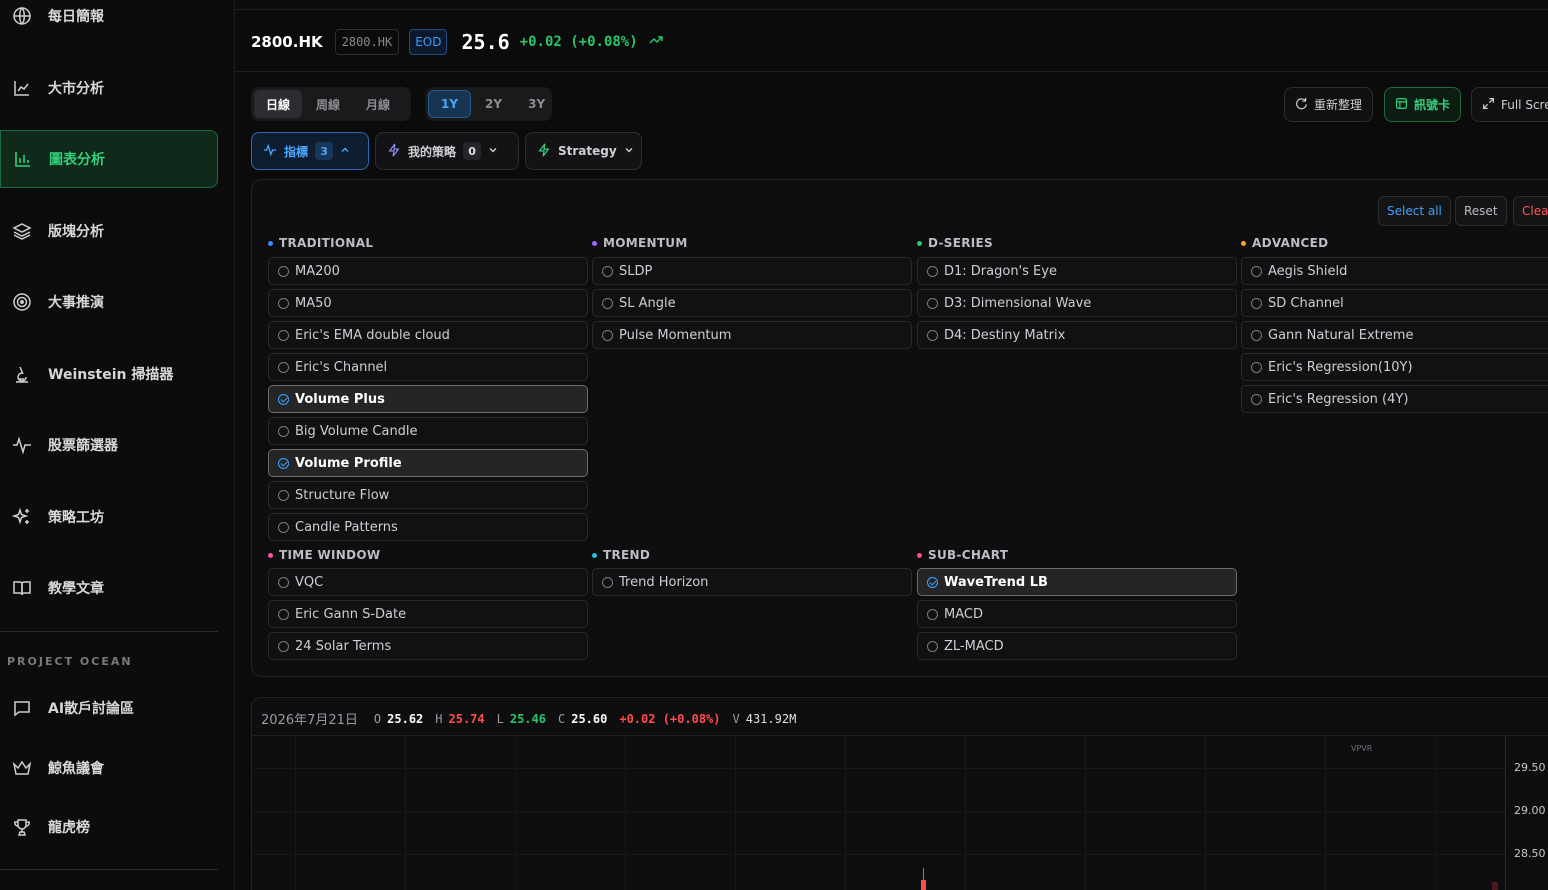  What do you see at coordinates (76, 17) in the screenshot?
I see `sidebar-item-label: 每日簡報` at bounding box center [76, 17].